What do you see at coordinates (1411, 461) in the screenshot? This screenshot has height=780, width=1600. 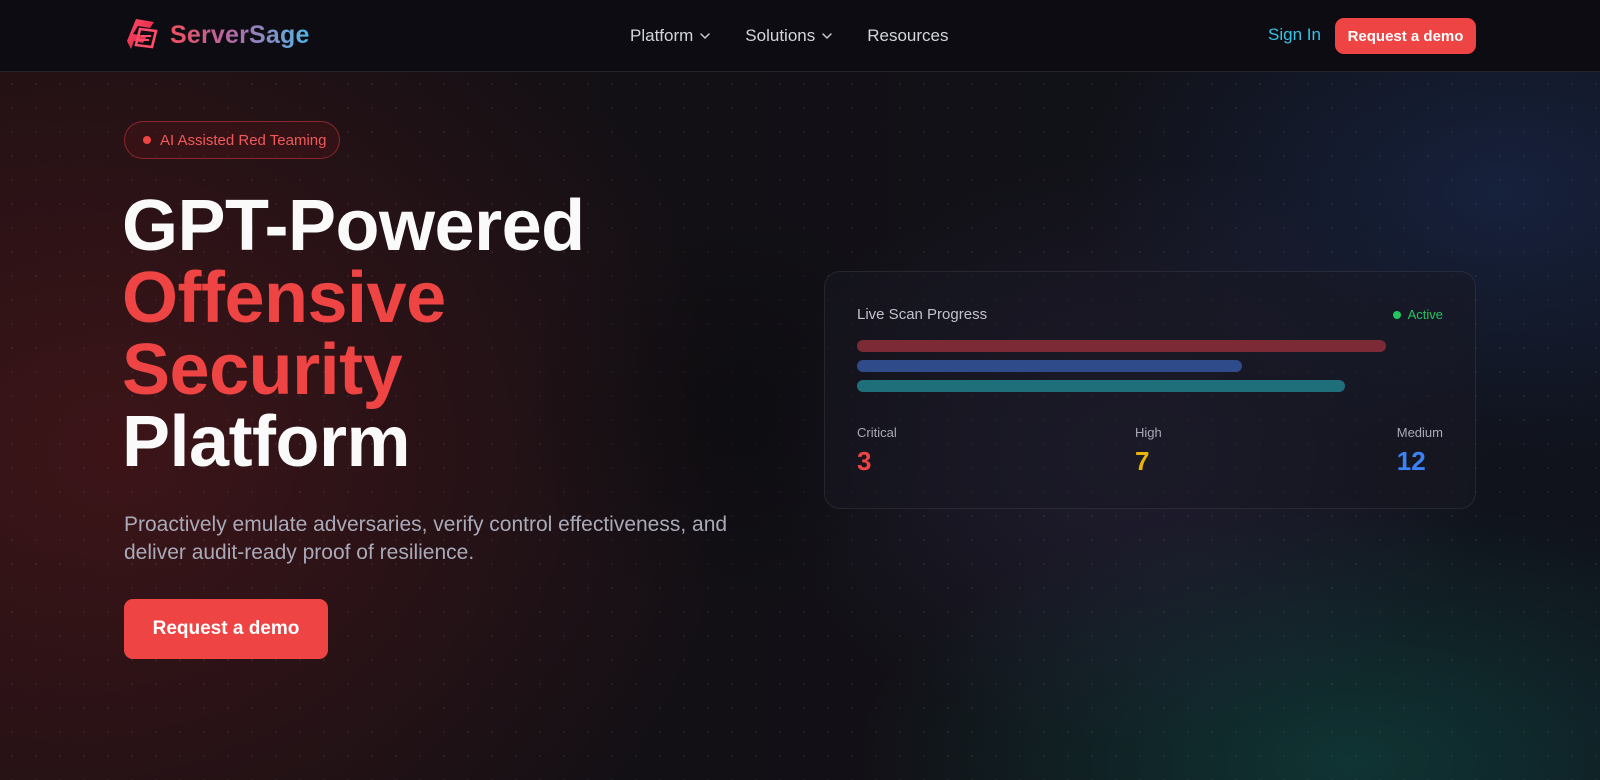 I see `stat-value: 12` at bounding box center [1411, 461].